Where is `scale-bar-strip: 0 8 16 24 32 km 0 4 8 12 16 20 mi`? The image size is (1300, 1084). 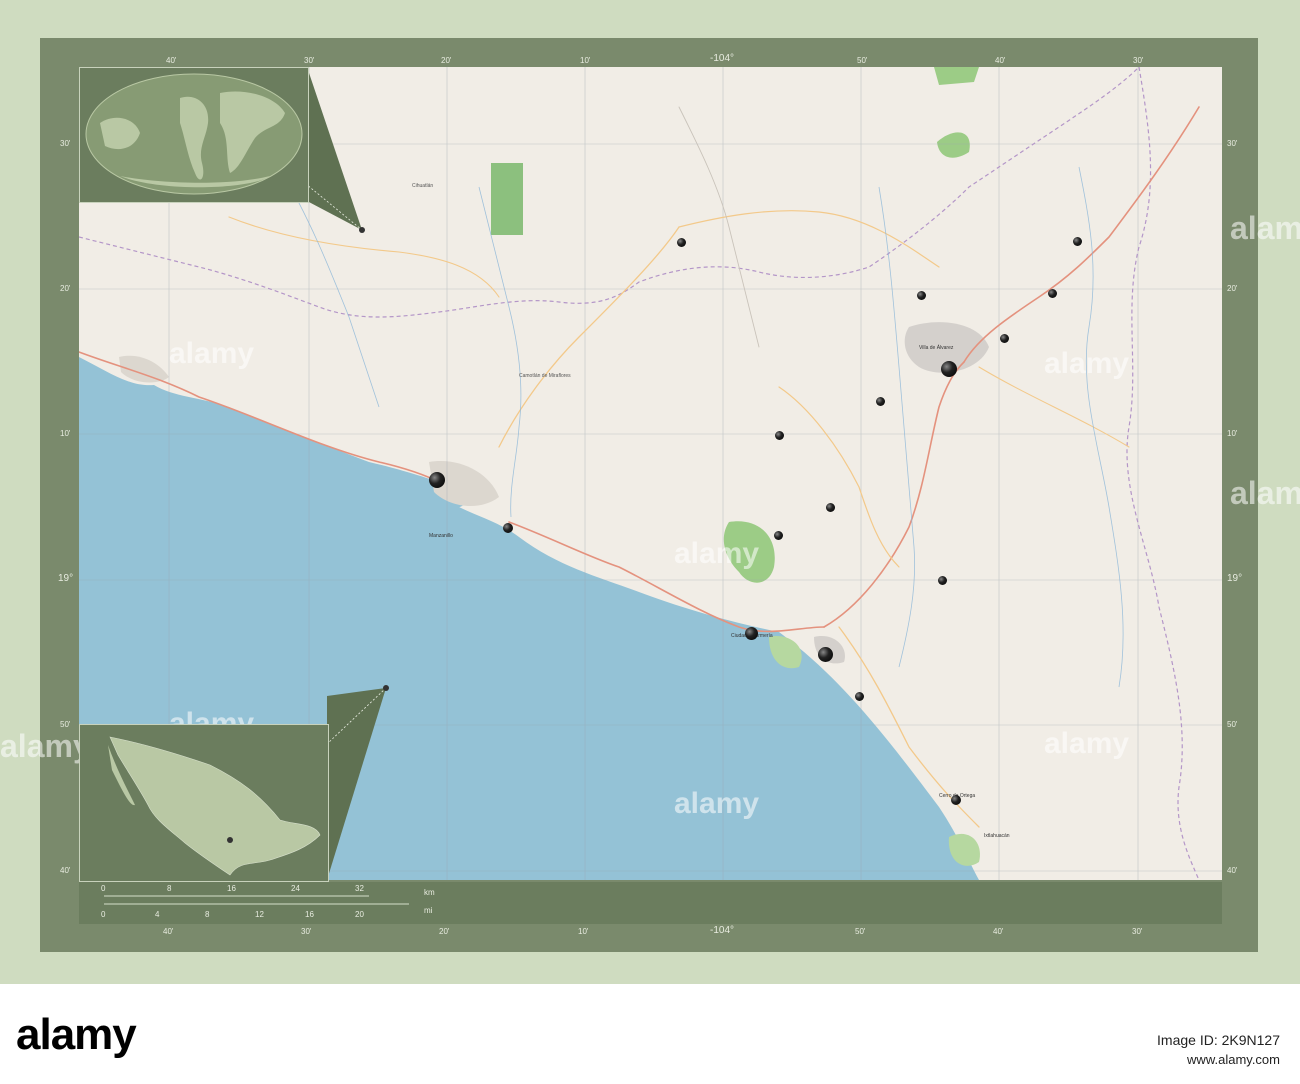
scale-bar-strip: 0 8 16 24 32 km 0 4 8 12 16 20 mi is located at coordinates (650, 903).